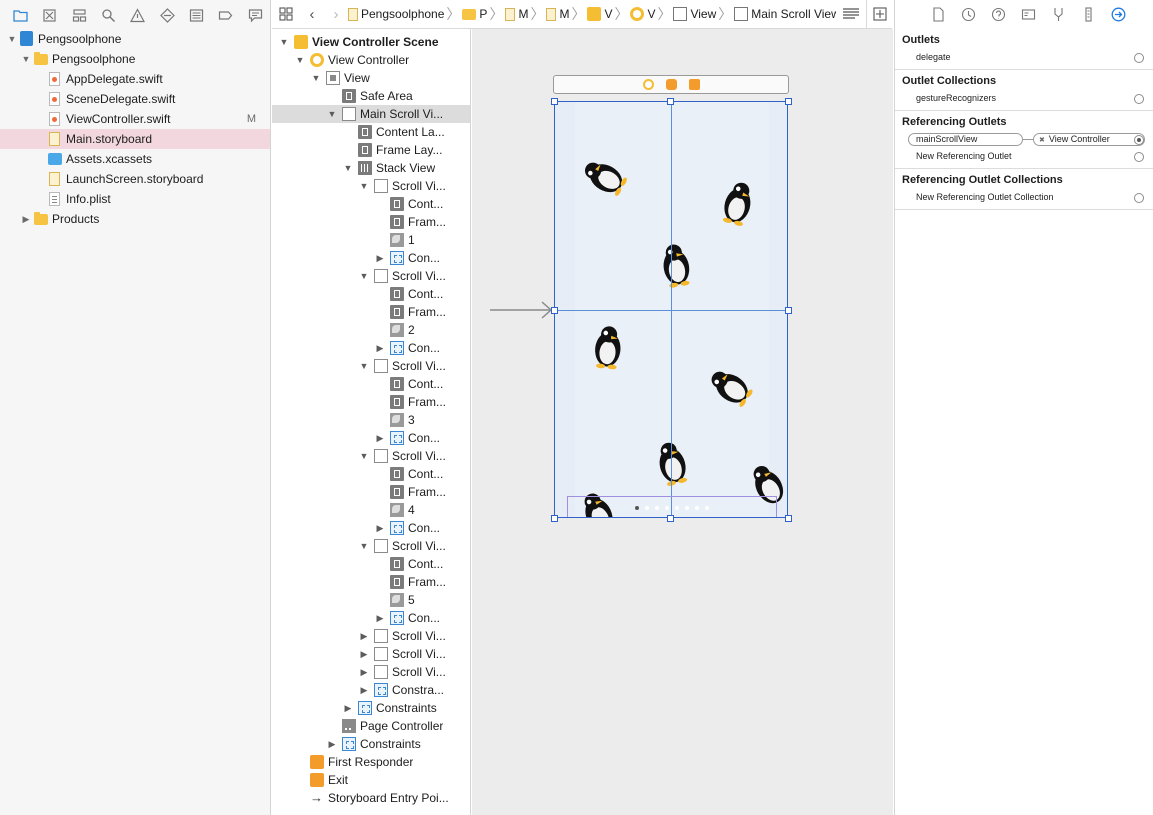 Image resolution: width=1153 pixels, height=815 pixels. Describe the element at coordinates (79, 15) in the screenshot. I see `symbol-navigator-icon` at that location.